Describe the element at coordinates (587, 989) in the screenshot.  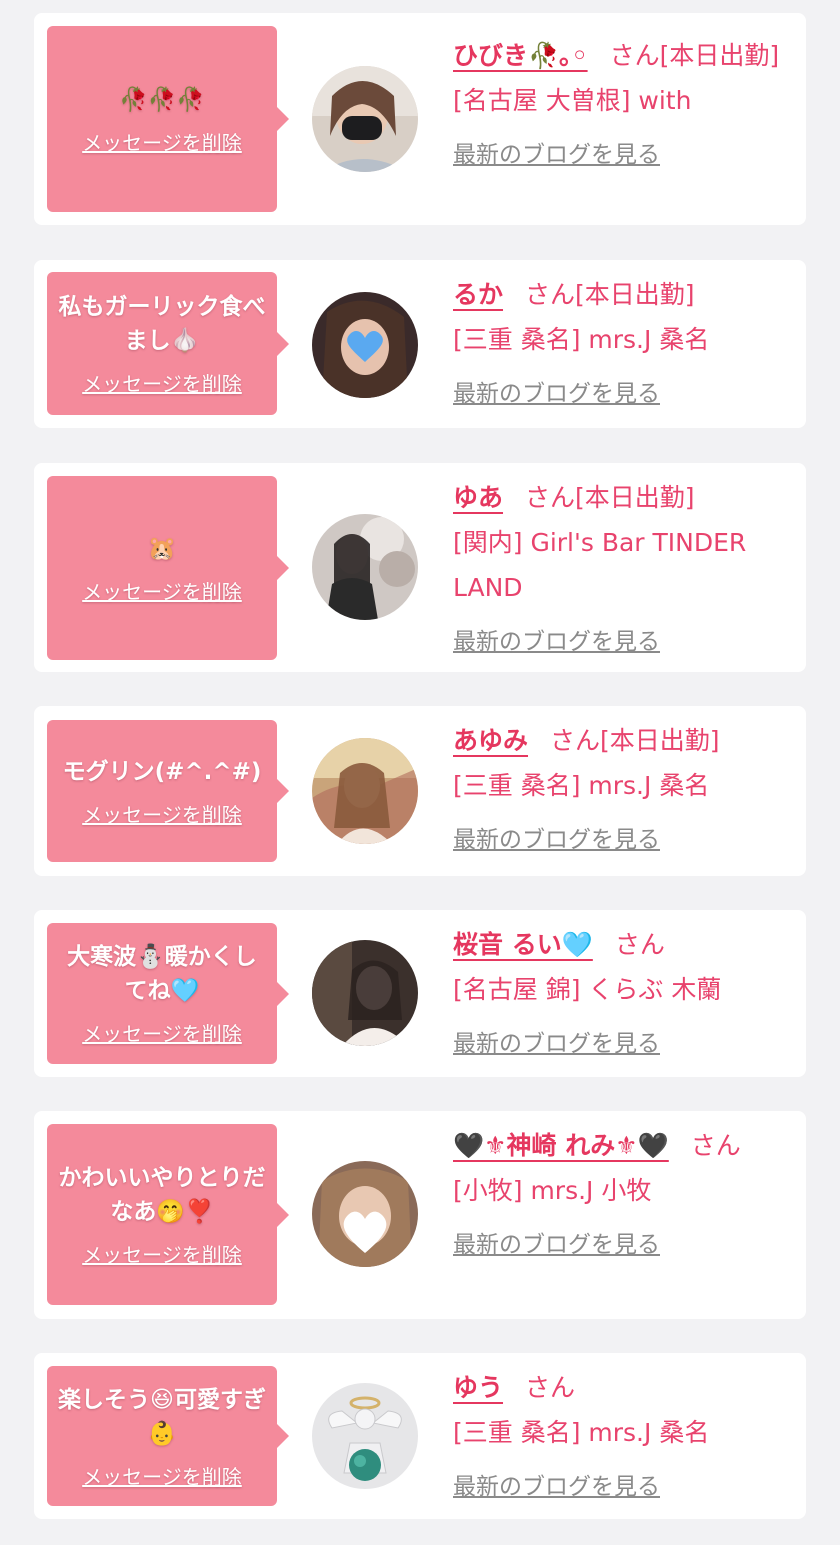
I see `shop-text: [名古屋 錦] くらぶ 木蘭` at that location.